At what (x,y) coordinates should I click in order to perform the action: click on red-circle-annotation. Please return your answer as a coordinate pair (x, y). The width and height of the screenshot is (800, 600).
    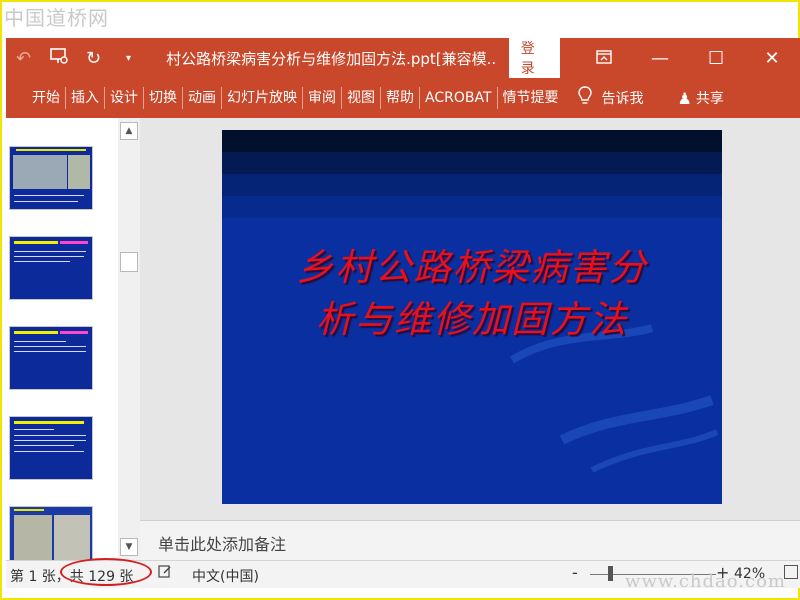
    Looking at the image, I should click on (106, 572).